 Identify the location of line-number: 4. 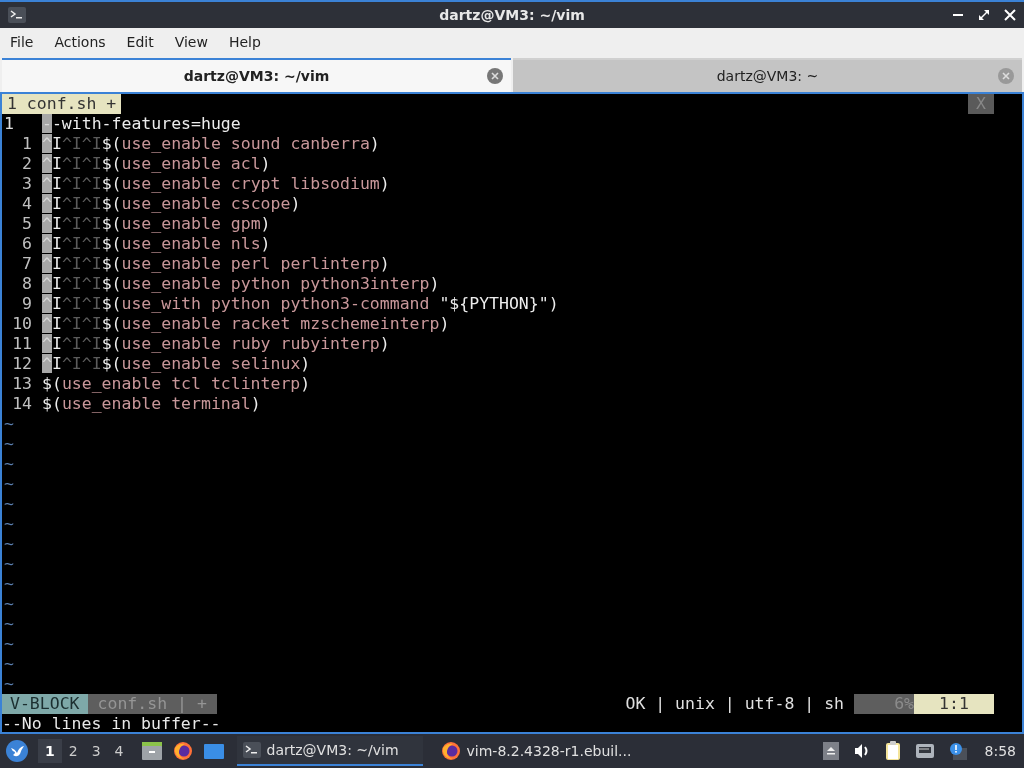
(26, 204).